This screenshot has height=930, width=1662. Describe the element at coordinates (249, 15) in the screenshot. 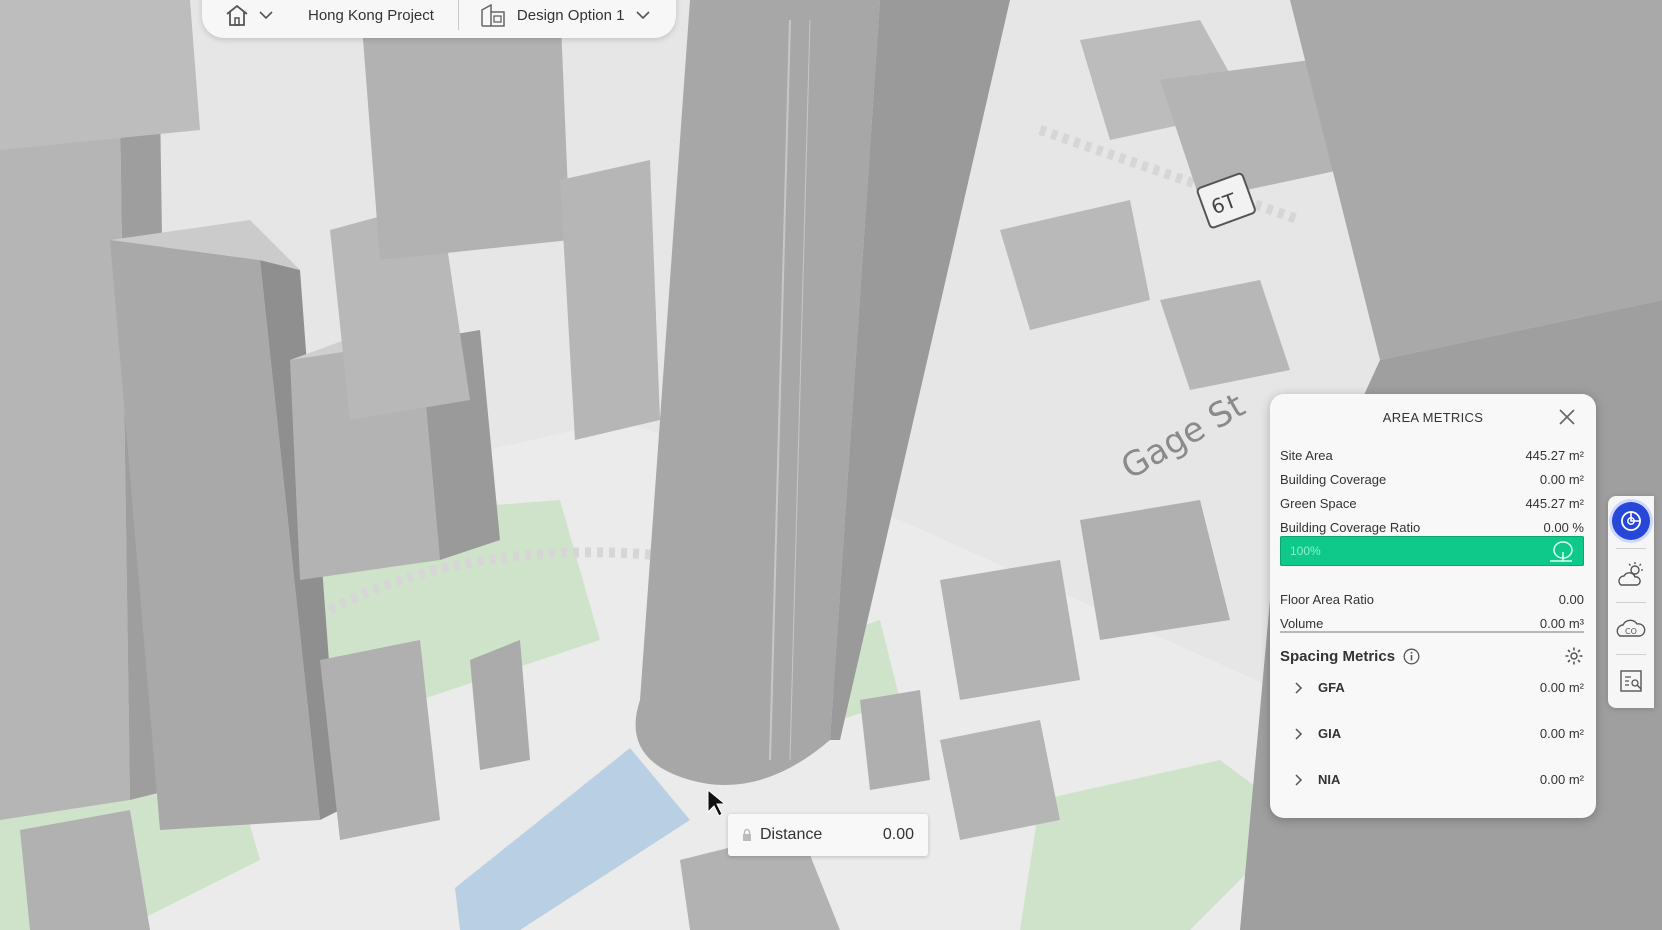

I see `home-menu-button` at that location.